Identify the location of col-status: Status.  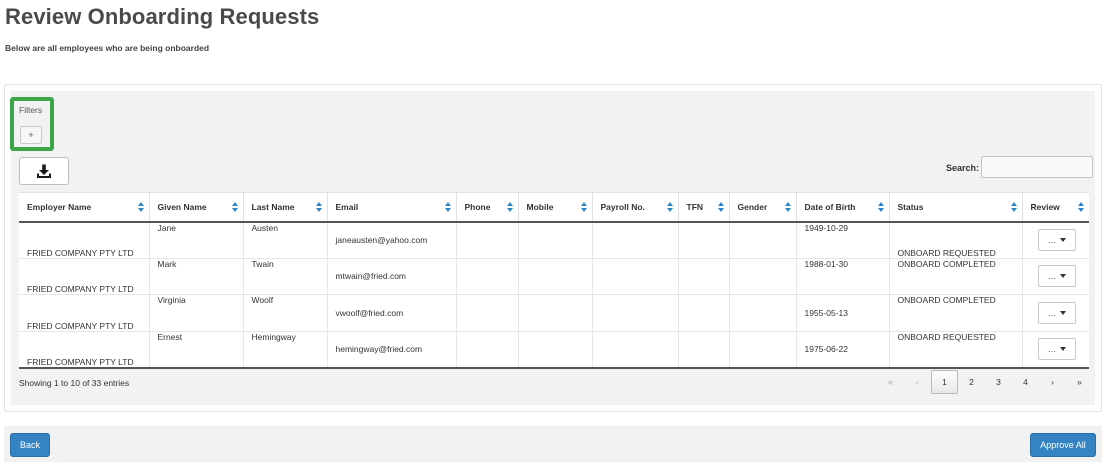
(956, 207).